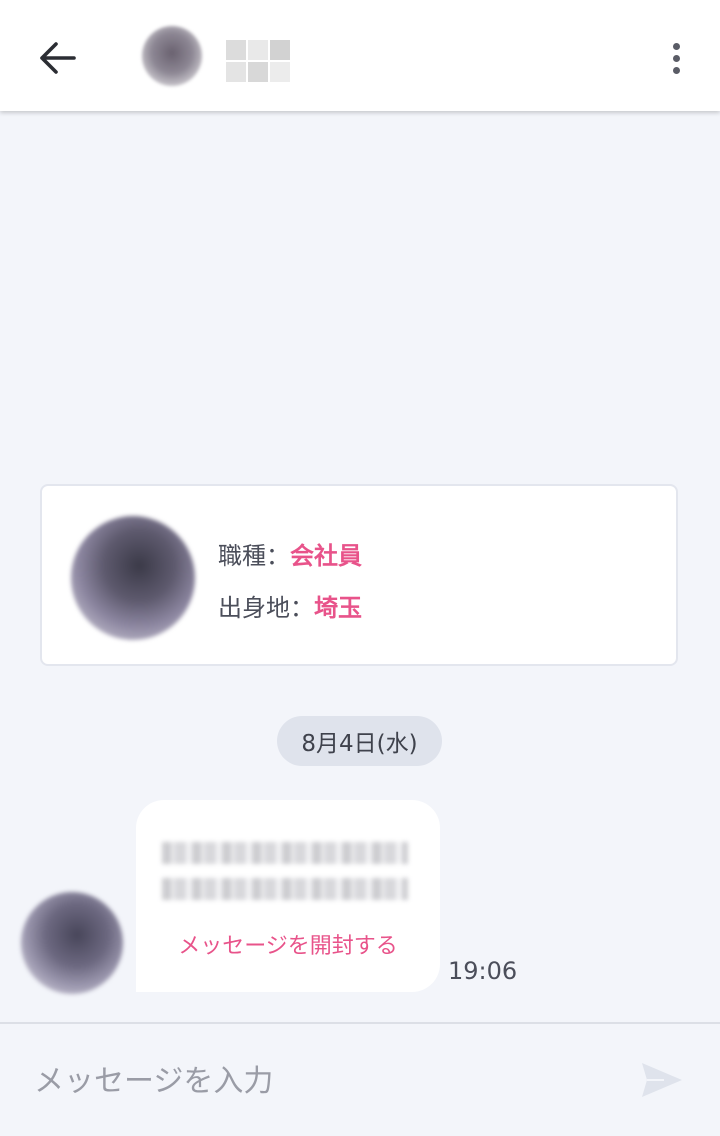 The height and width of the screenshot is (1136, 720). Describe the element at coordinates (266, 608) in the screenshot. I see `hometown-label: 出身地：` at that location.